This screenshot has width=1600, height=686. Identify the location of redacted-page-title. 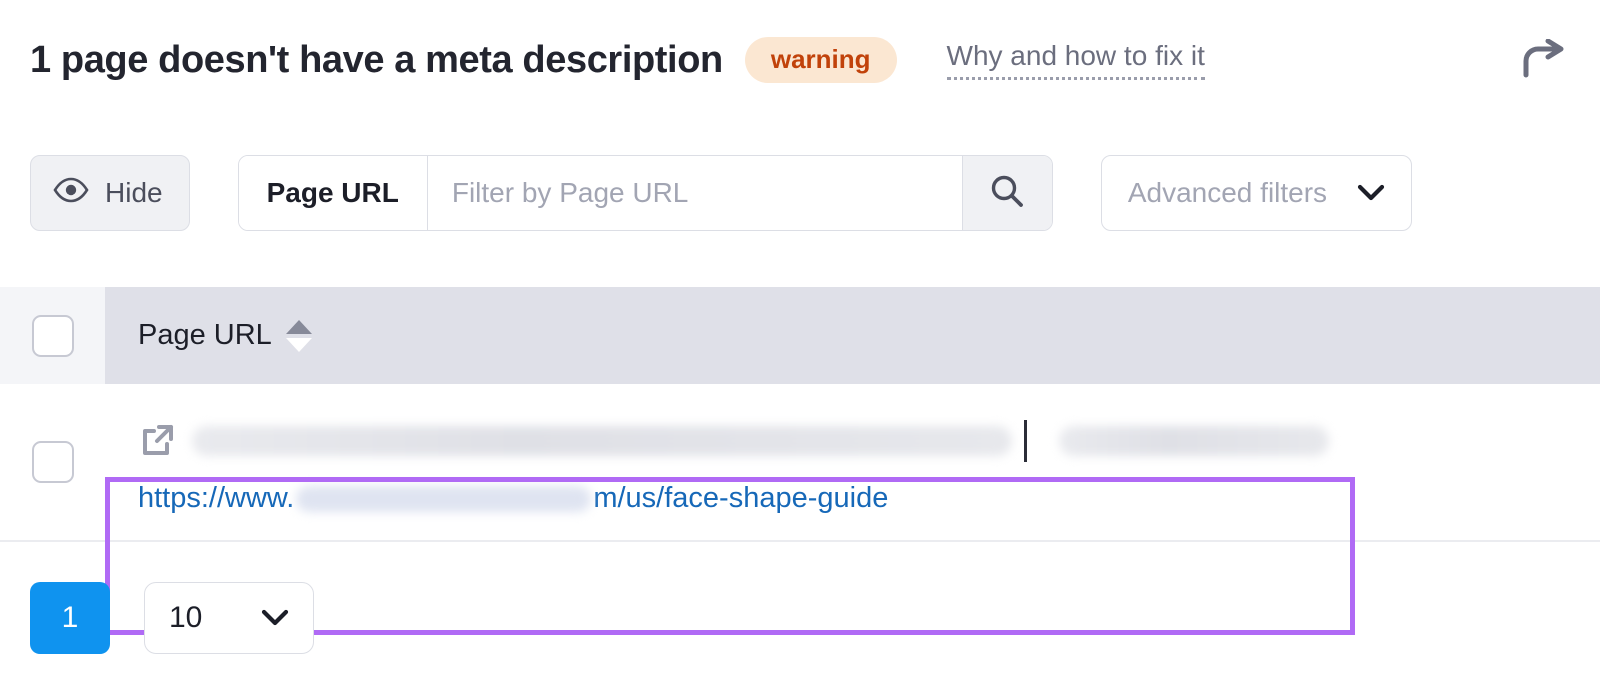
(602, 441).